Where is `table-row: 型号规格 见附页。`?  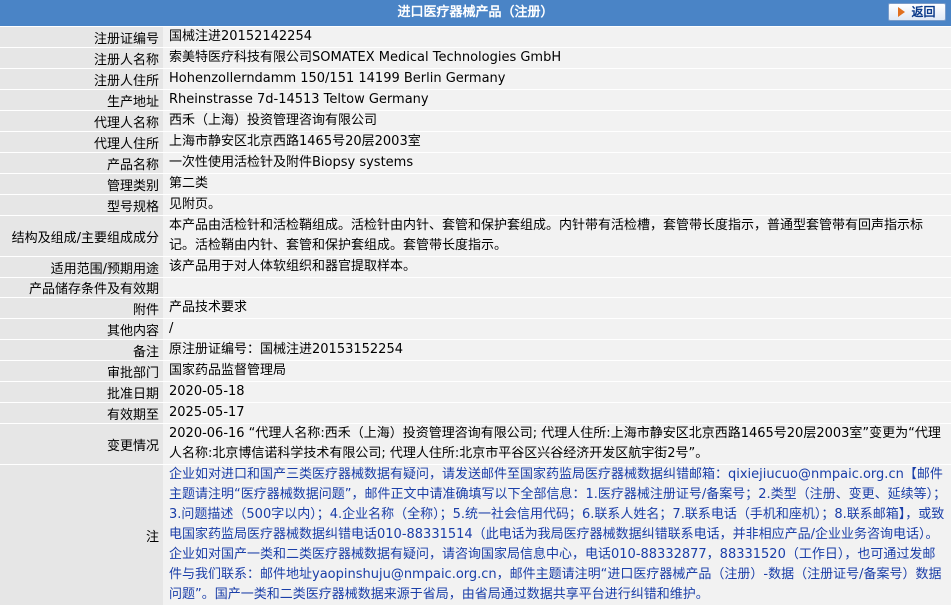
table-row: 型号规格 见附页。 is located at coordinates (475, 205).